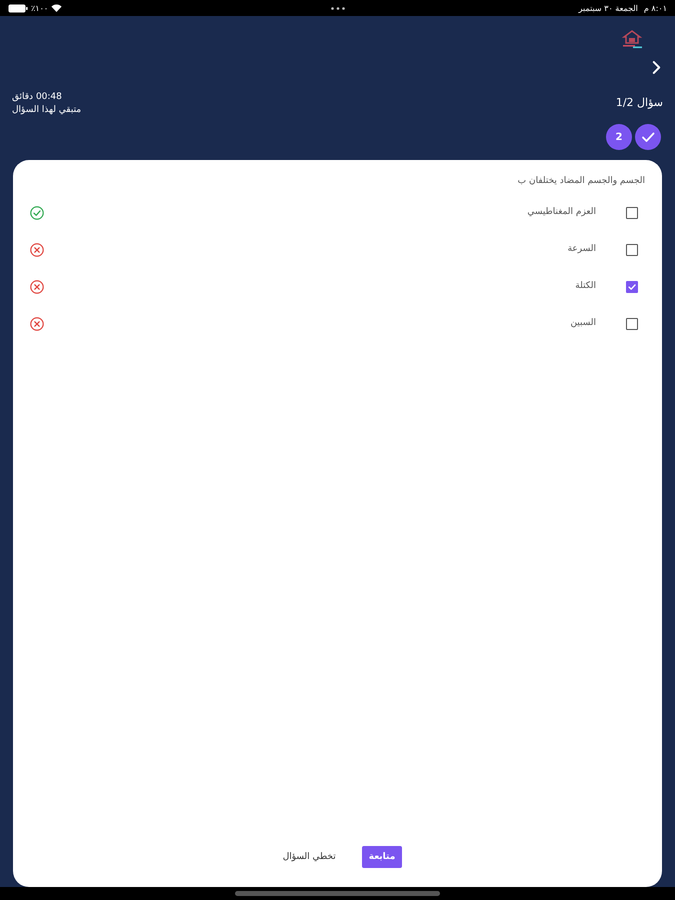 The width and height of the screenshot is (675, 900). What do you see at coordinates (37, 96) in the screenshot?
I see `timer-text: 00:48 دقائق` at bounding box center [37, 96].